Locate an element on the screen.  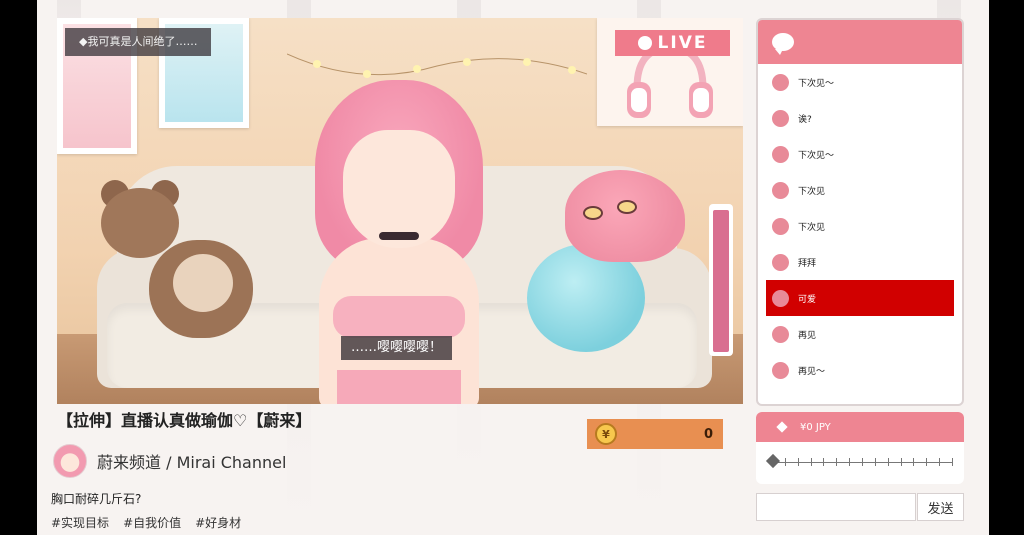
chat-input is located at coordinates (836, 507).